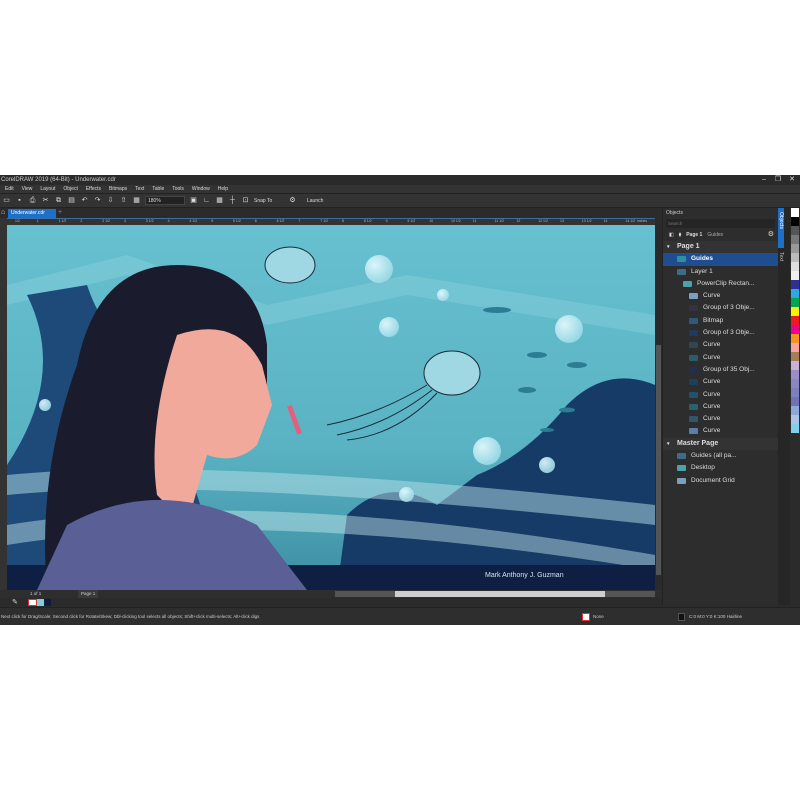 The width and height of the screenshot is (800, 800). I want to click on menu-window: Window, so click(201, 189).